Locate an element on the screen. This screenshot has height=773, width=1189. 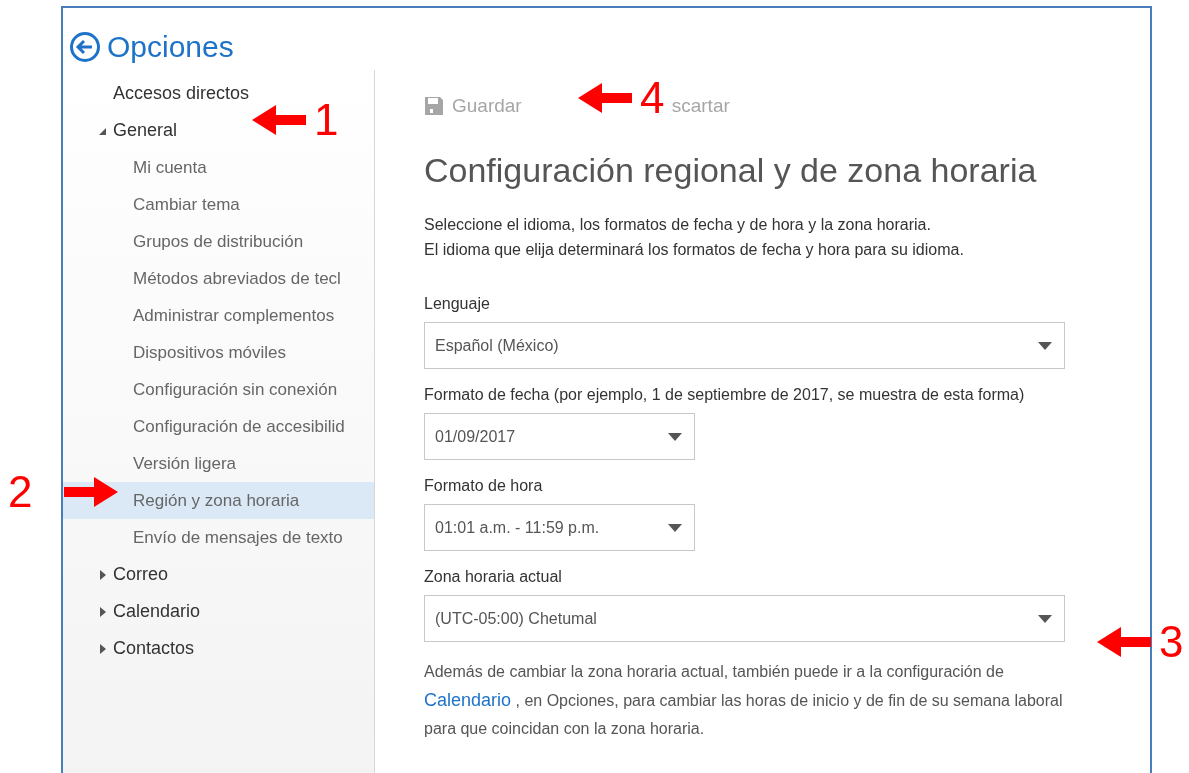
note-text: Además de cambiar la zona horaria actual, también puede ir a la configuración de Calendario , en Opciones, para cambiar las horas de inicio y de fin de su semana laboral para que coincidan con la zona horaria. is located at coordinates (744, 700).